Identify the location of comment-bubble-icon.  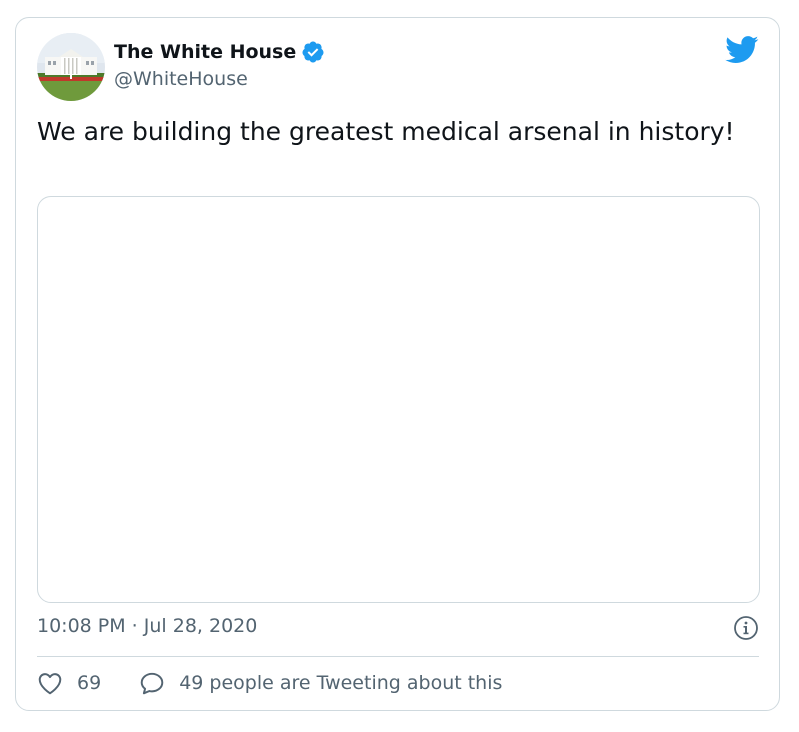
(152, 683).